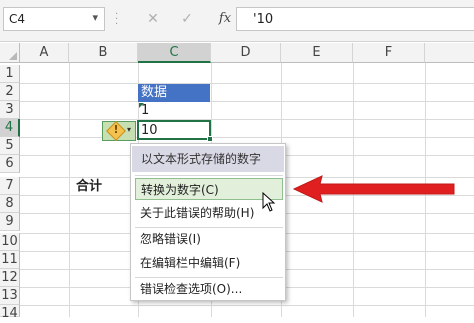 This screenshot has height=323, width=474. What do you see at coordinates (116, 129) in the screenshot?
I see `exclamation-icon: !` at bounding box center [116, 129].